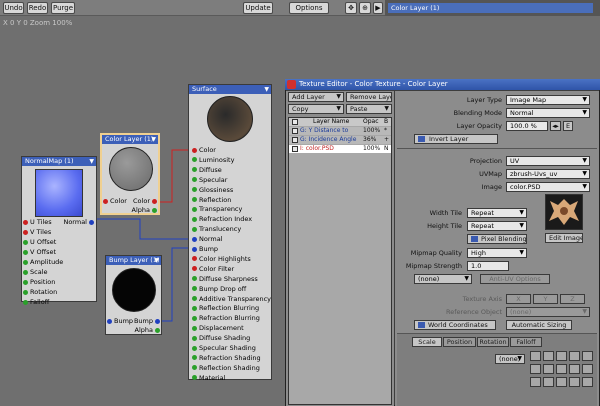  Describe the element at coordinates (572, 299) in the screenshot. I see `axis-z-button: Z` at that location.